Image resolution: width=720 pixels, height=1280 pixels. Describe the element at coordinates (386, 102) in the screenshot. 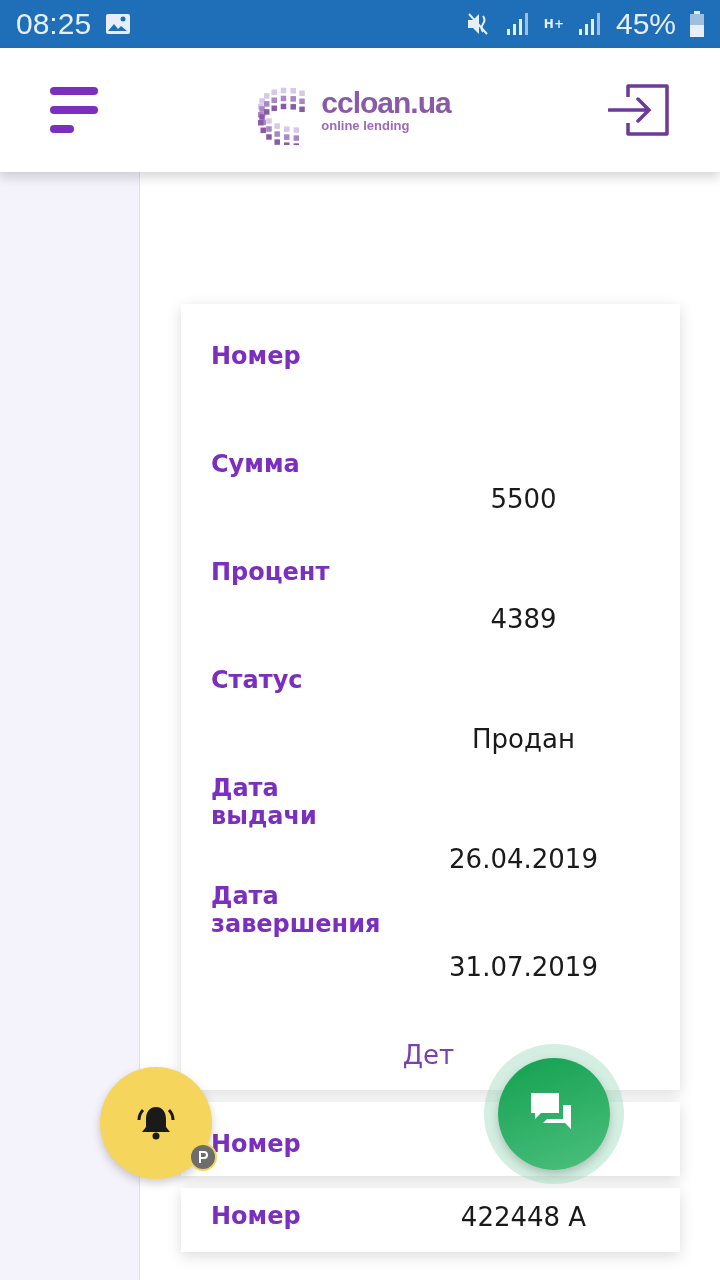

I see `brand-name: ccloan.ua` at that location.